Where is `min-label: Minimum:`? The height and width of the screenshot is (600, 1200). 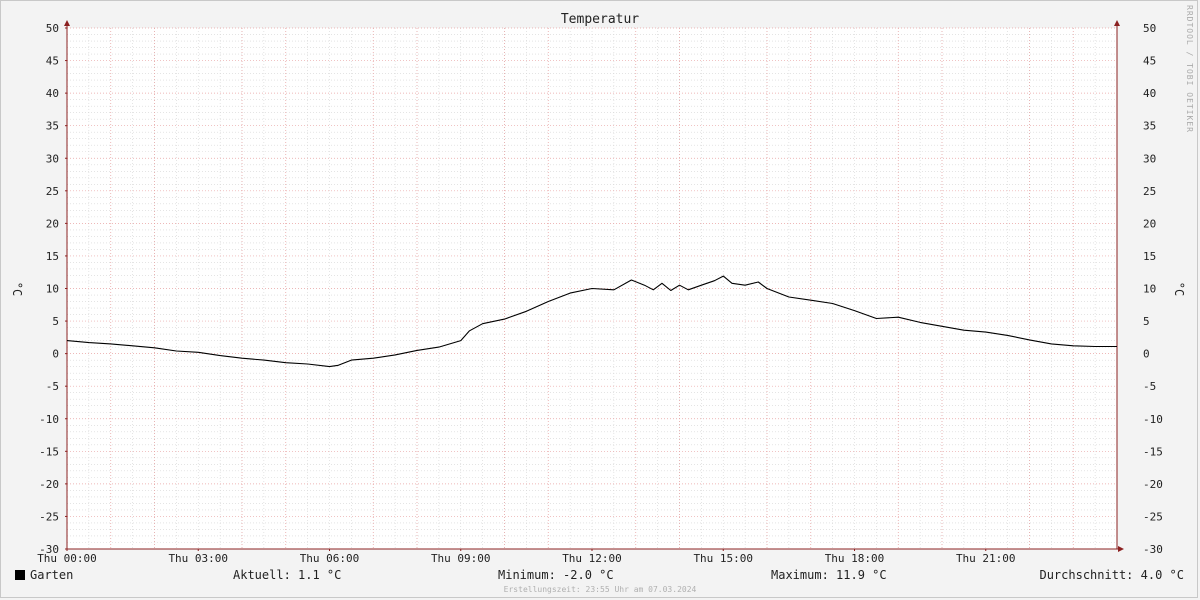
min-label: Minimum: is located at coordinates (527, 575).